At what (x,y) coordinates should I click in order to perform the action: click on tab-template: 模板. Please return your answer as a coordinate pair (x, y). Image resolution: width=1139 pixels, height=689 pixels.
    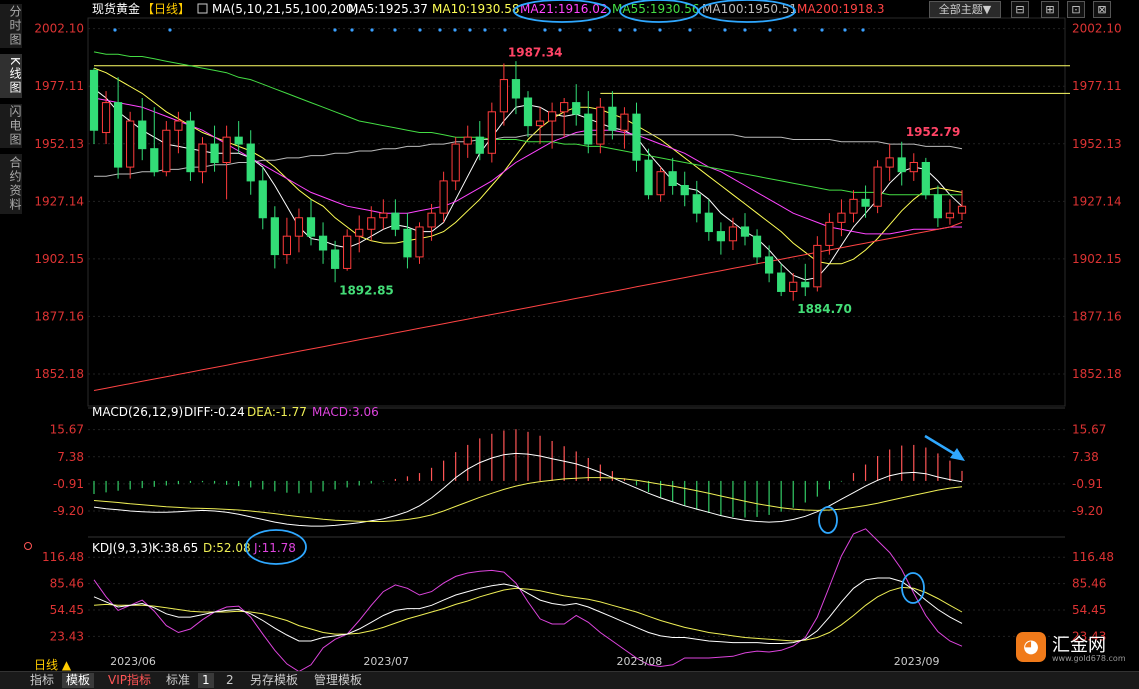
    Looking at the image, I should click on (78, 680).